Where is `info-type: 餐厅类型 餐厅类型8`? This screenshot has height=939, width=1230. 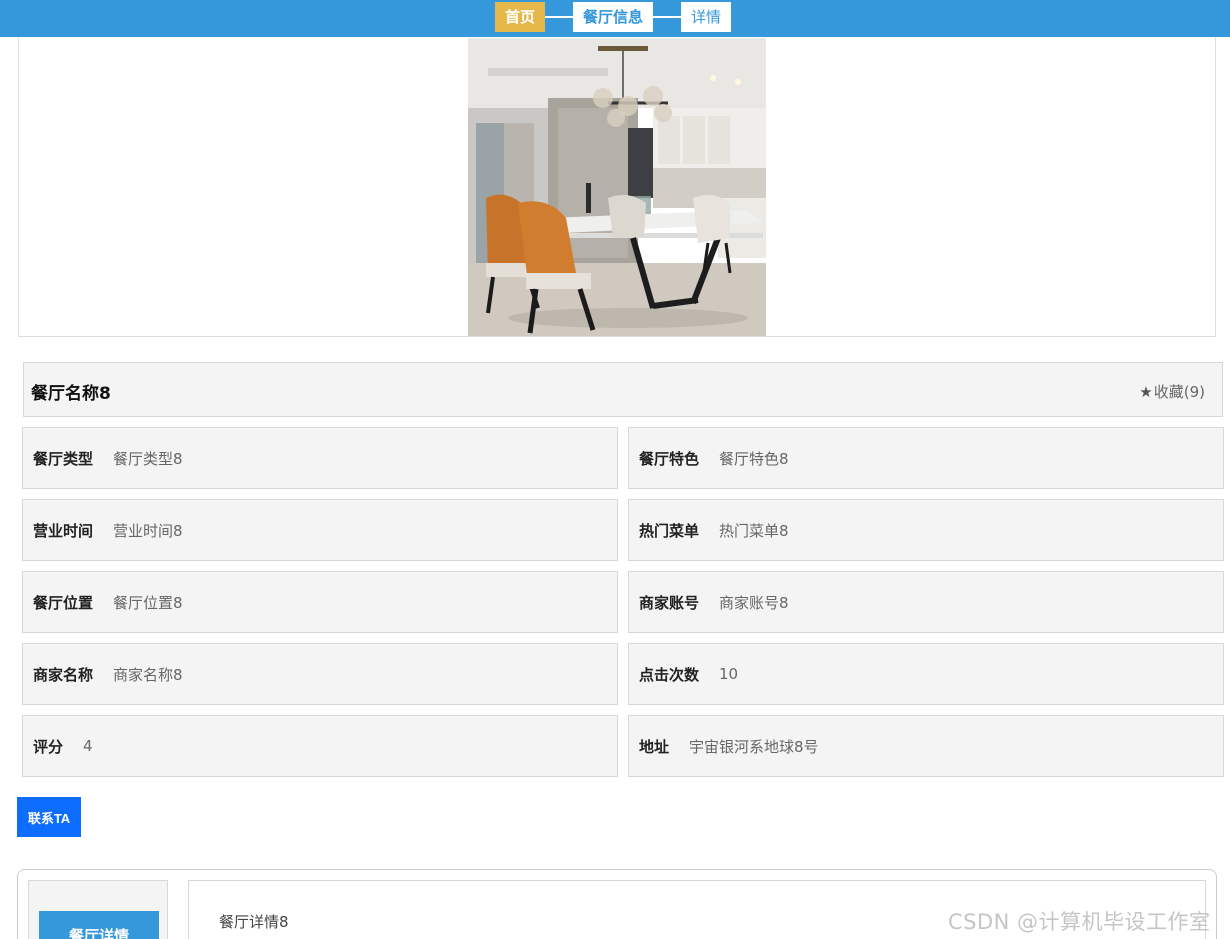
info-type: 餐厅类型 餐厅类型8 is located at coordinates (320, 458).